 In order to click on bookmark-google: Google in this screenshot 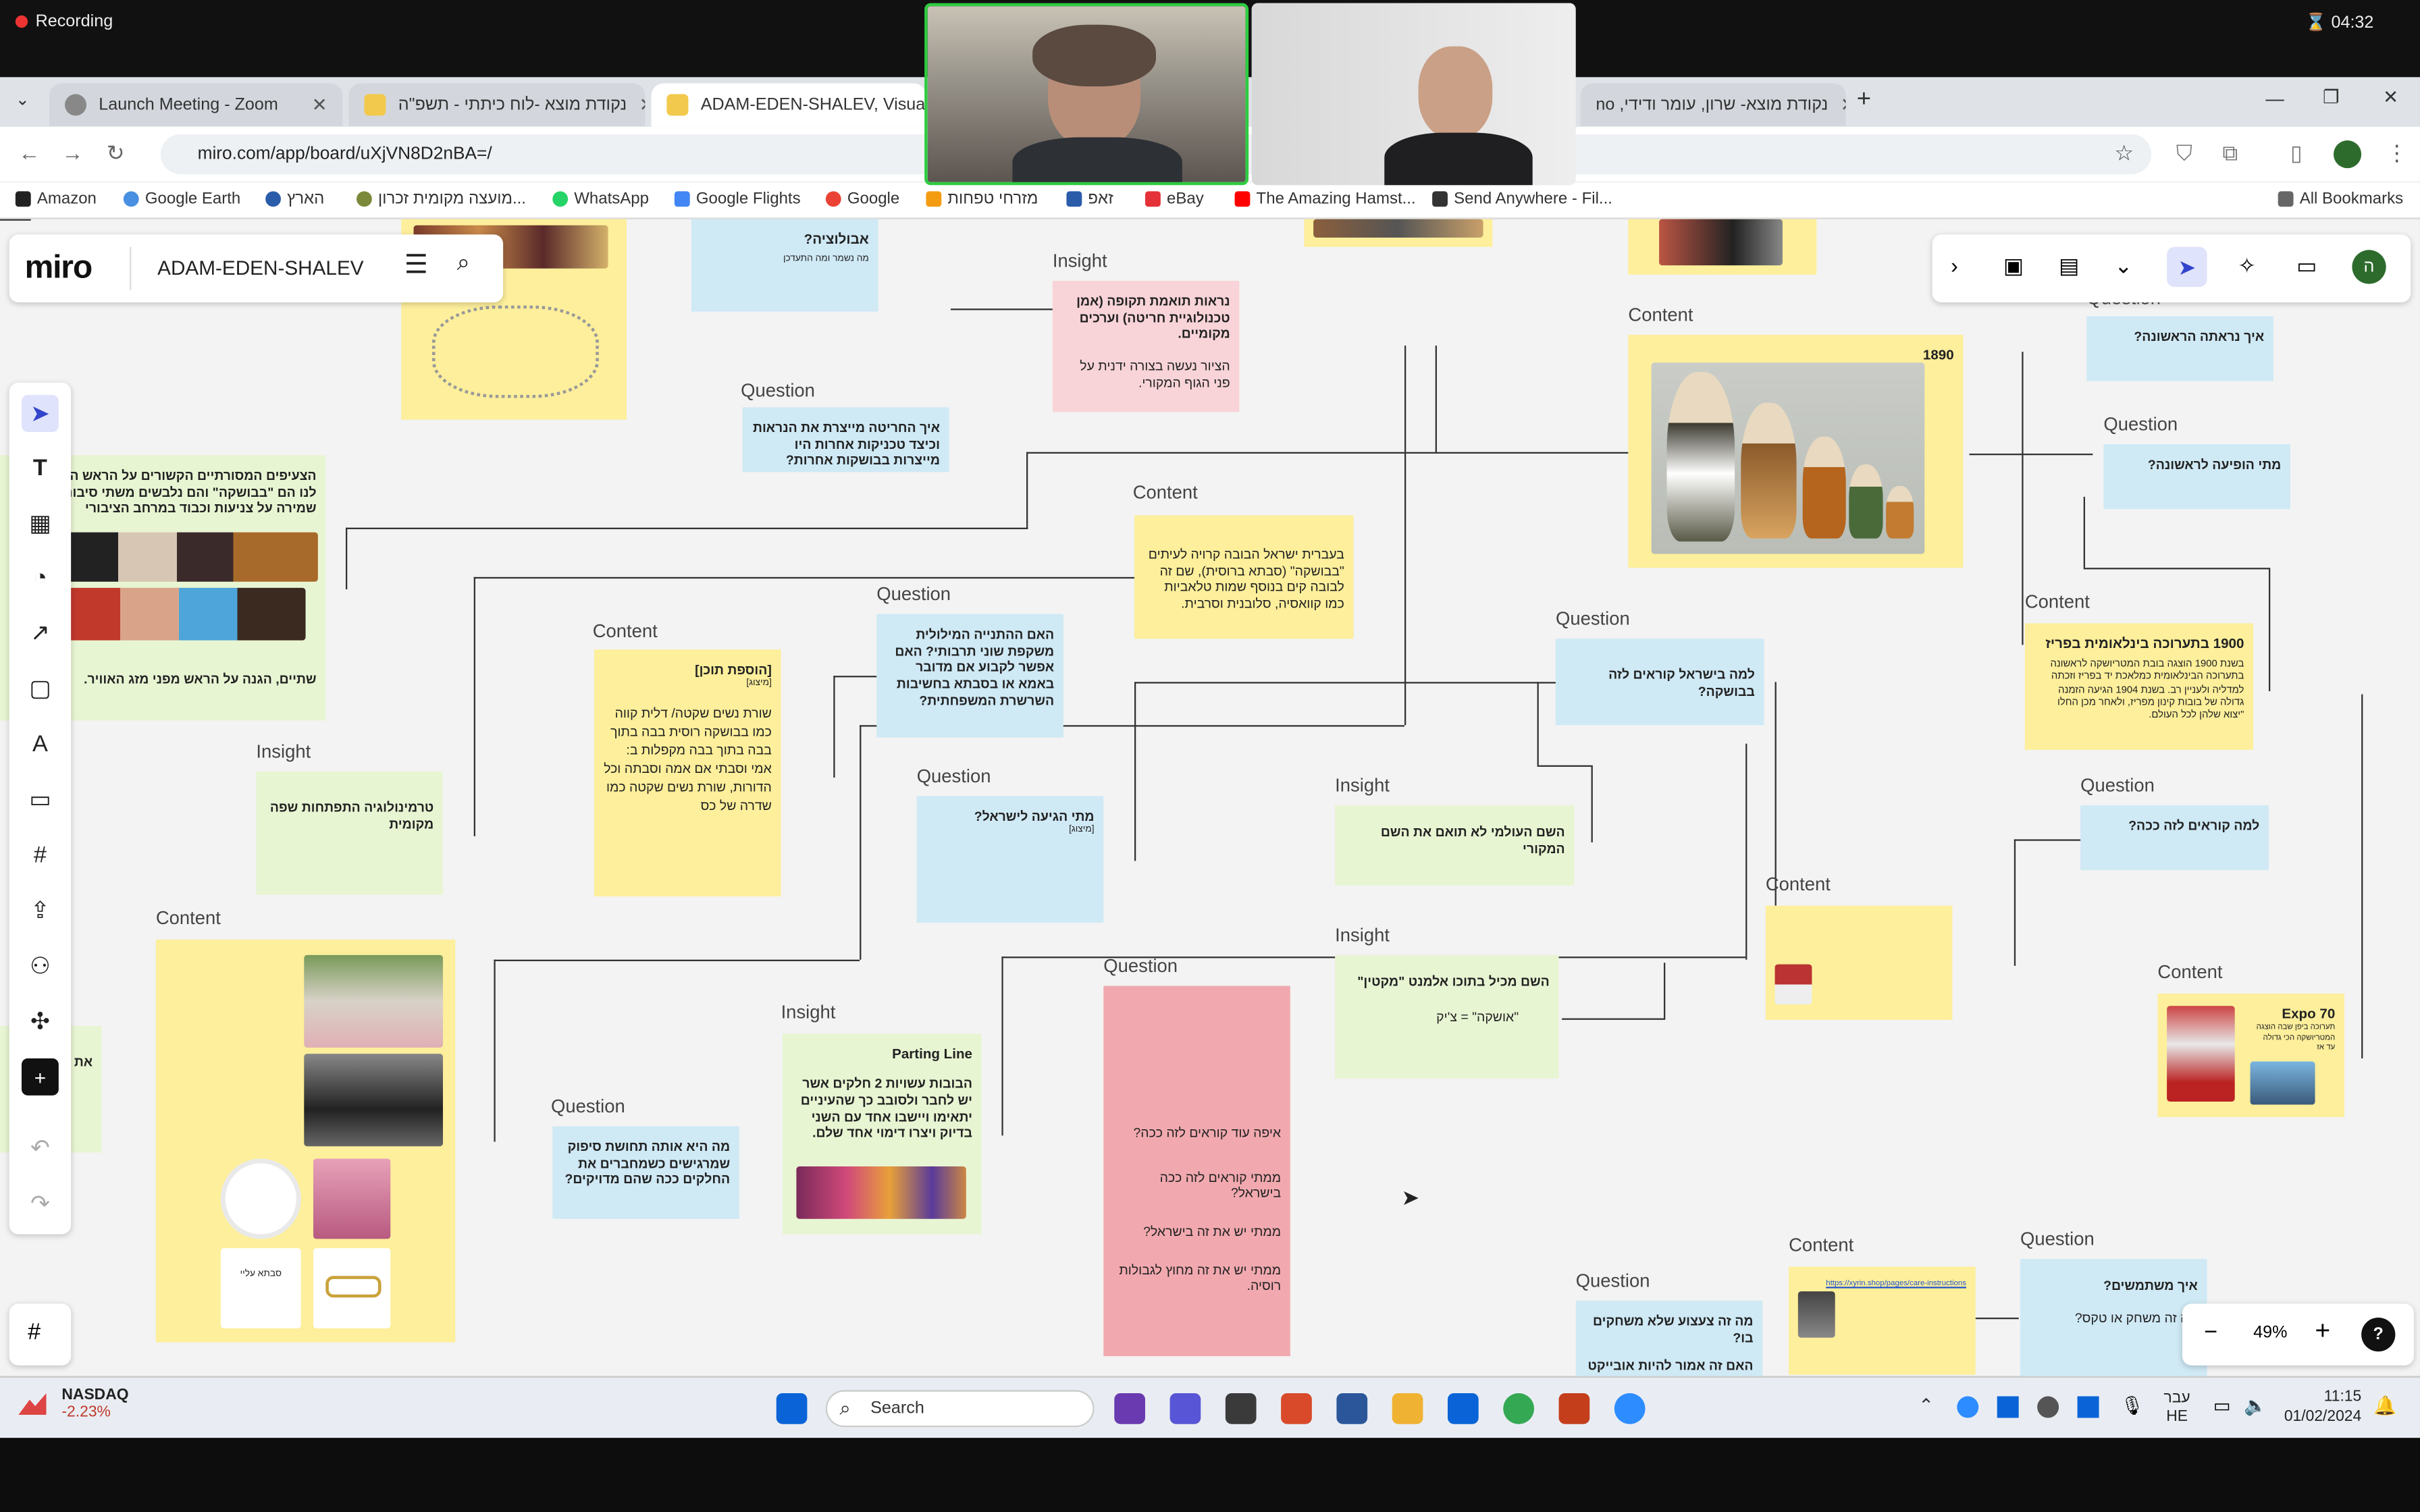, I will do `click(862, 199)`.